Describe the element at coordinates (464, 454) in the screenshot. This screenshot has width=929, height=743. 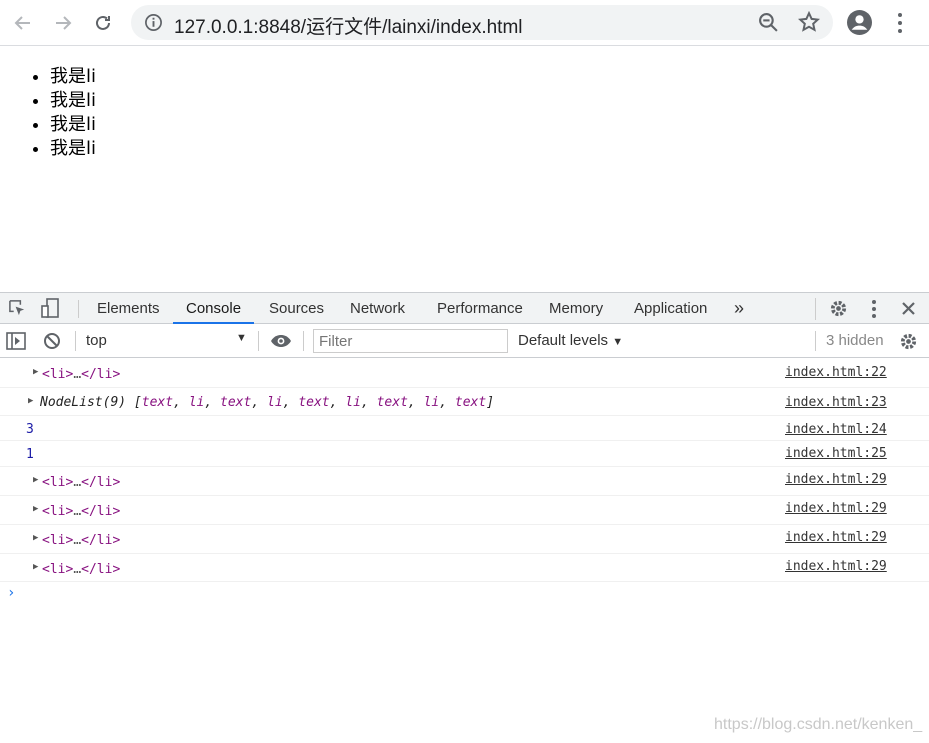
I see `console-row: 1 index.html:25` at that location.